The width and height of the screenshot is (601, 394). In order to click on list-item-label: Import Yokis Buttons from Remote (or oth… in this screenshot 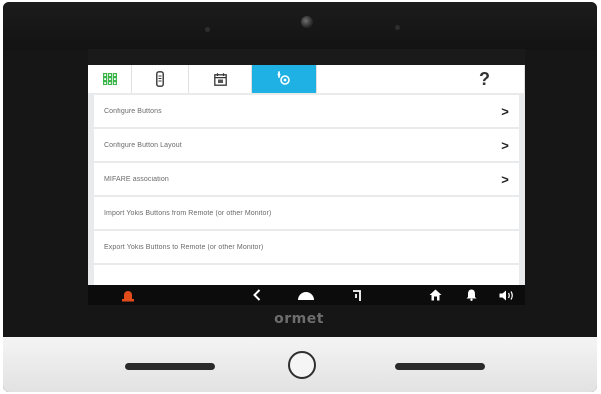, I will do `click(188, 213)`.